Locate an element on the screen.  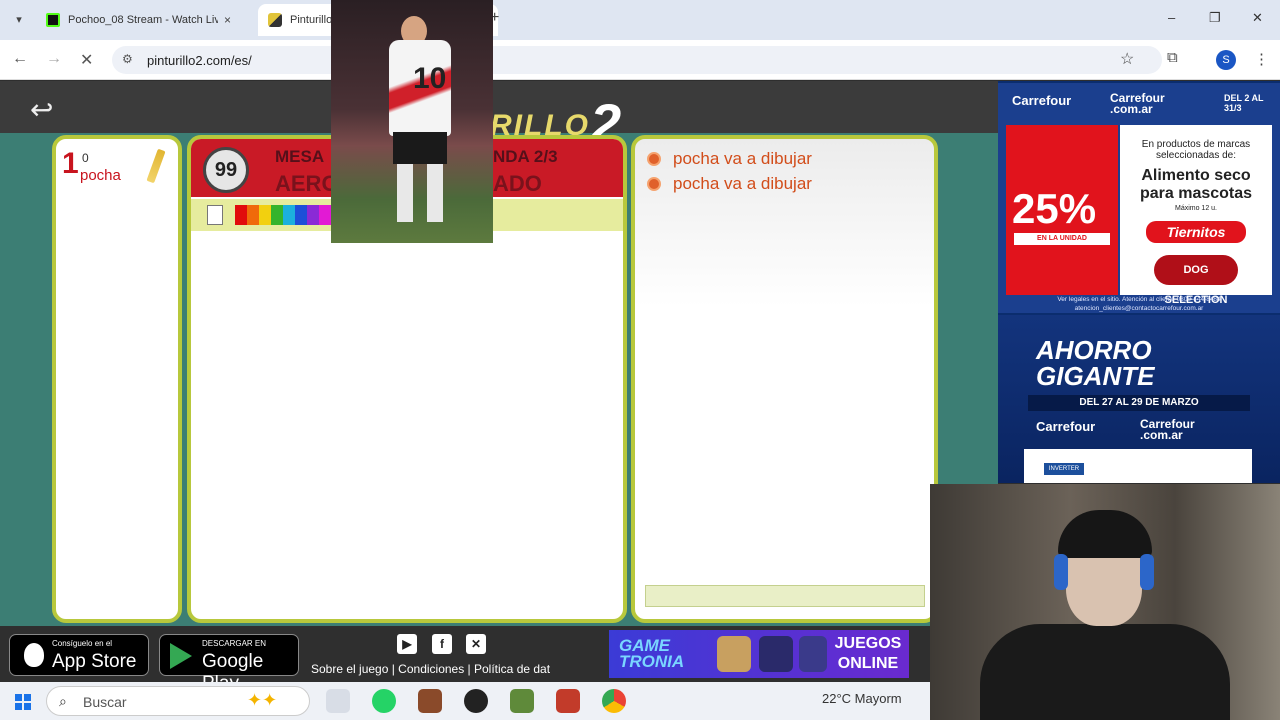
gametronia-banner: GAME TRONIA JUEGOS ONLINE is located at coordinates (759, 654).